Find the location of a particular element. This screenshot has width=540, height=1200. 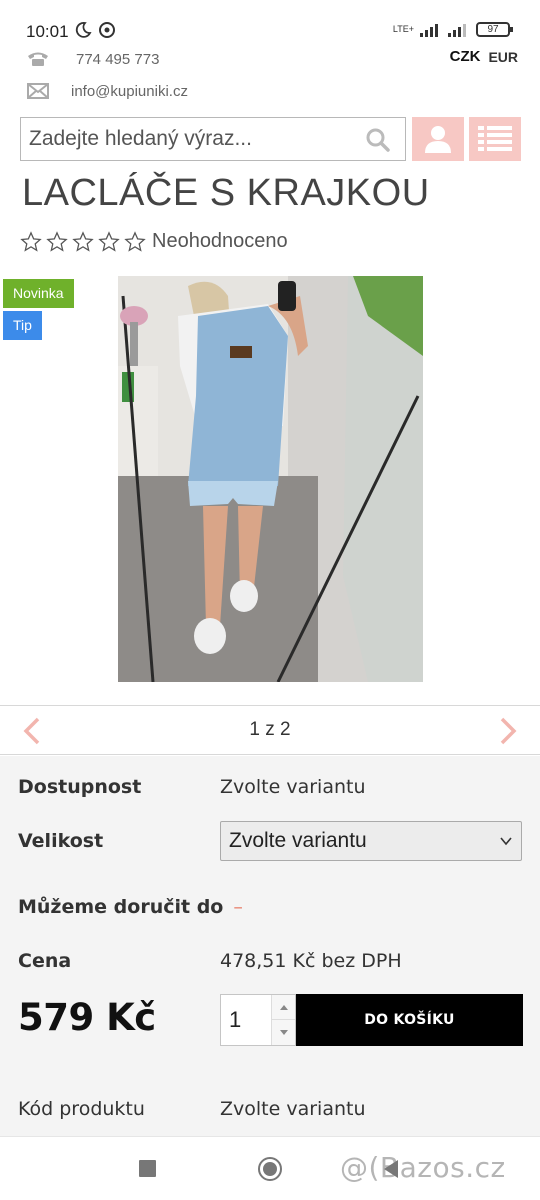

moon-icon is located at coordinates (83, 30).